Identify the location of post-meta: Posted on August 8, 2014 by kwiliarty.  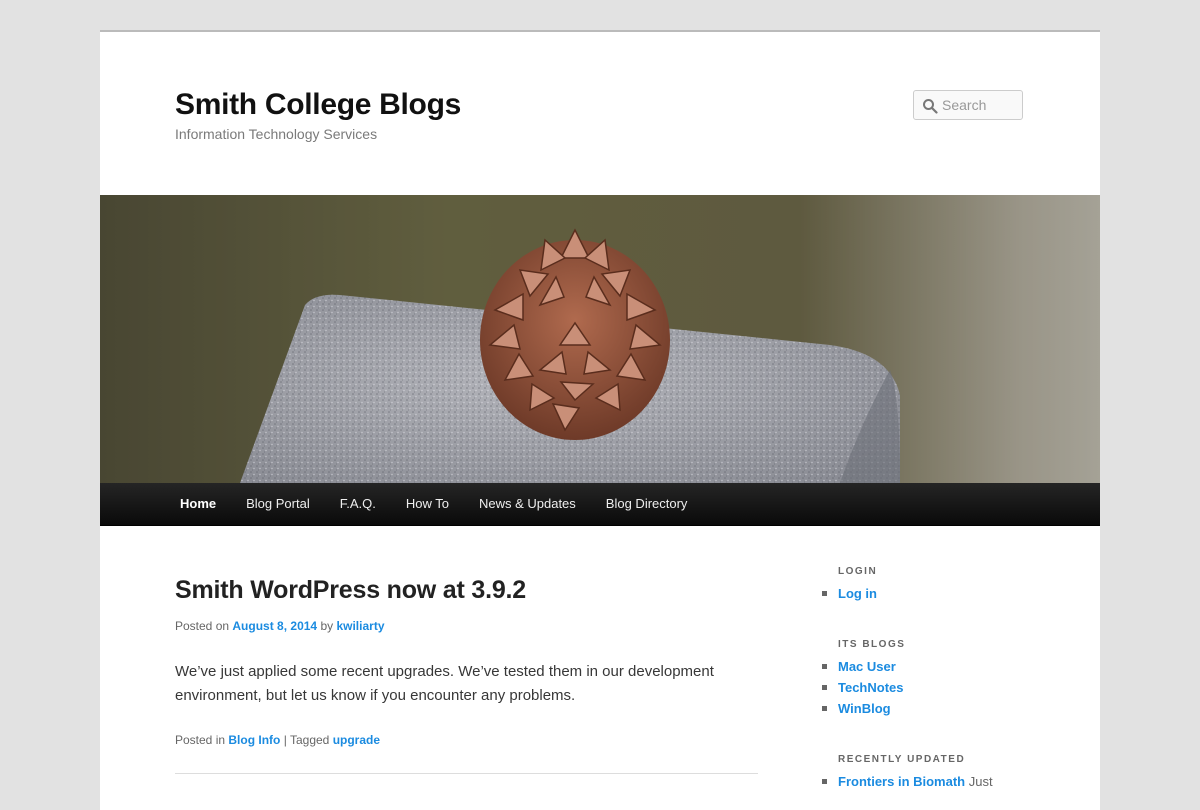
(280, 626).